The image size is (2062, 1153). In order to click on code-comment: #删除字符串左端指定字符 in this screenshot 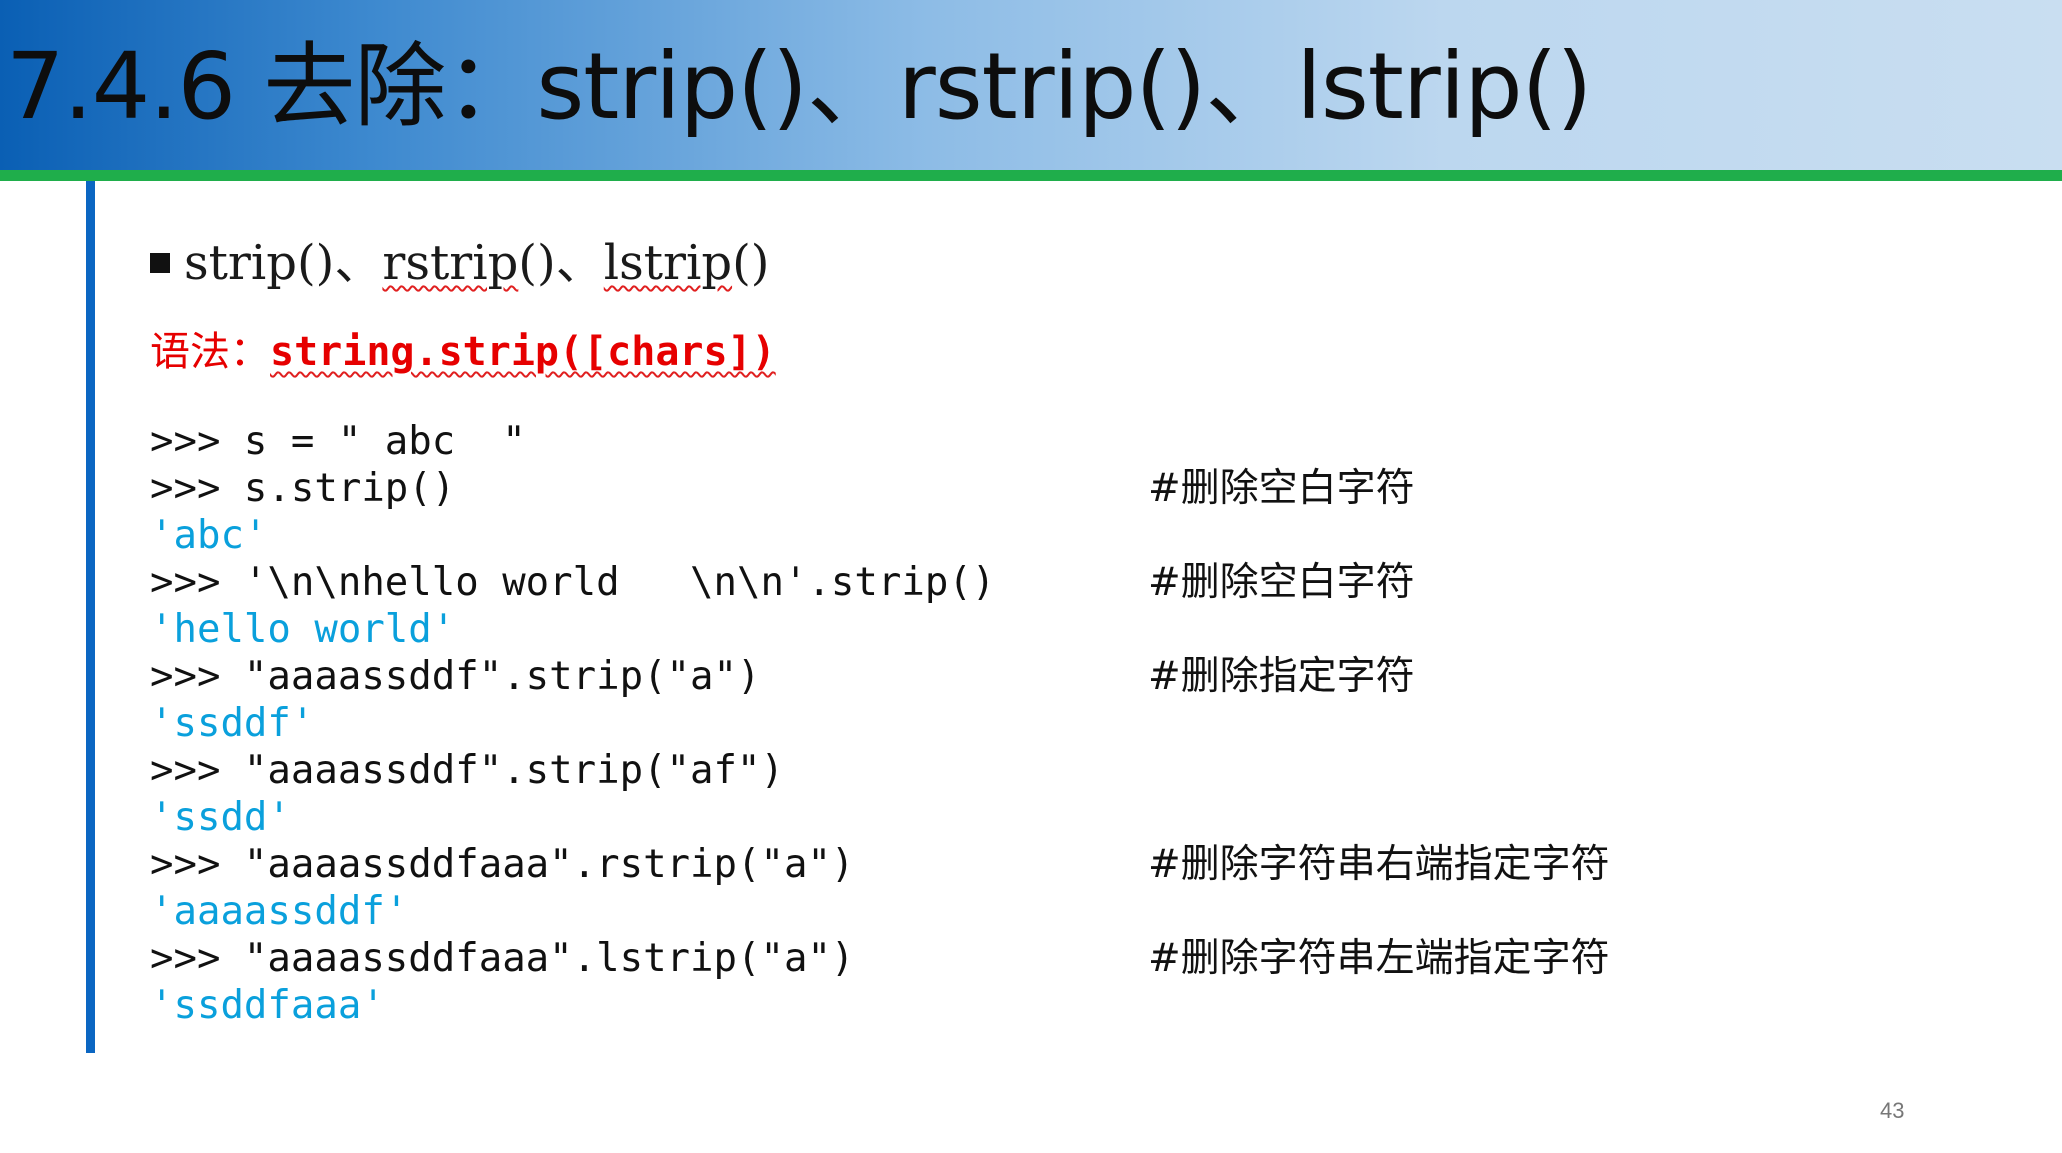, I will do `click(1379, 958)`.